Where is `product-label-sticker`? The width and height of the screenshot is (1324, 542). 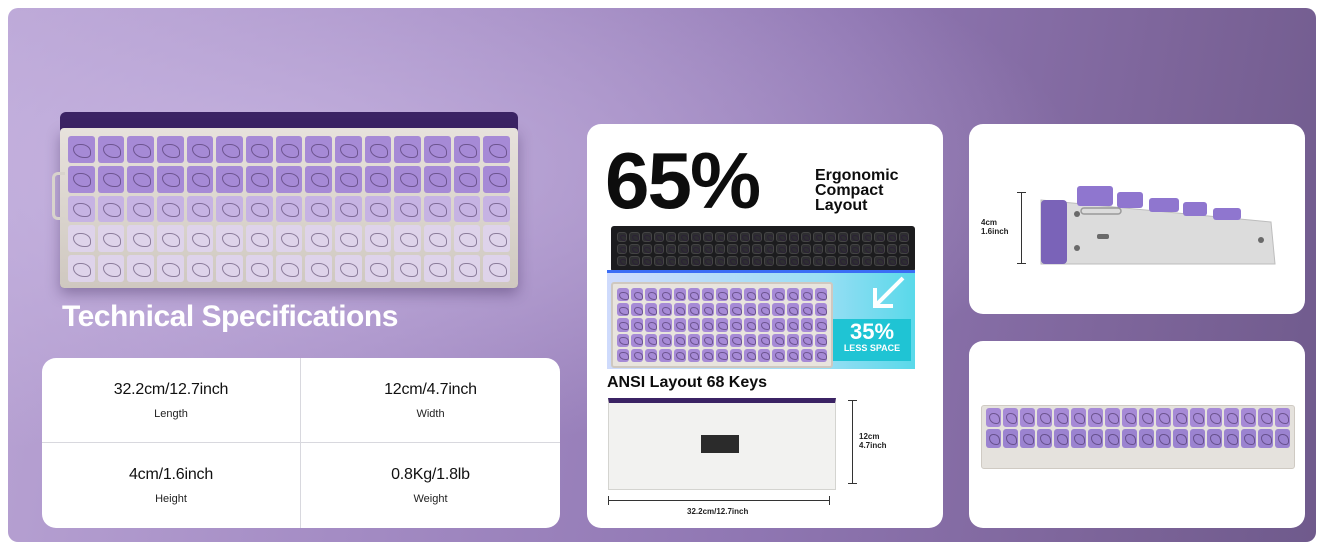 product-label-sticker is located at coordinates (720, 444).